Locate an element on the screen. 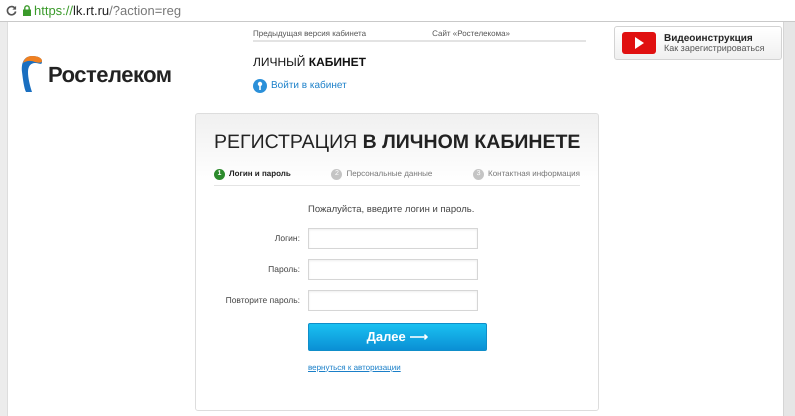  field-label: Логин: is located at coordinates (287, 238).